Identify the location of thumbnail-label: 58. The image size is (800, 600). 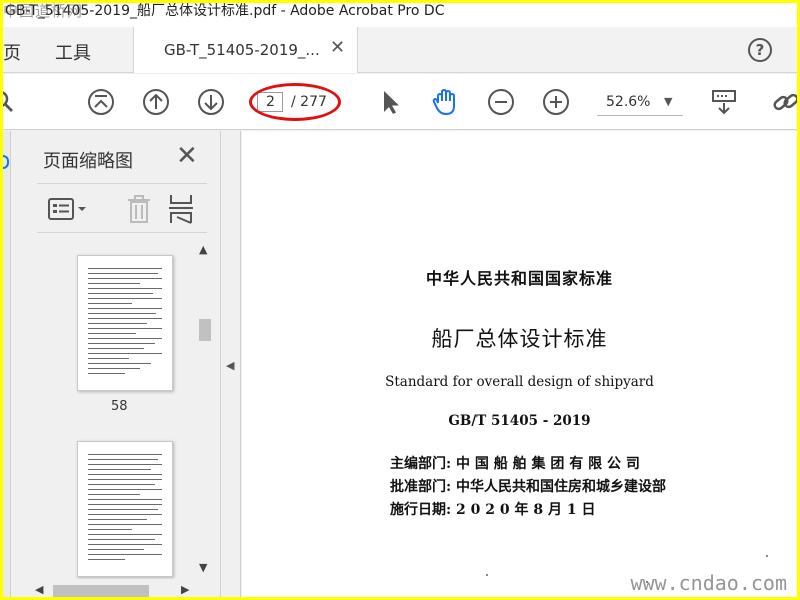
(119, 406).